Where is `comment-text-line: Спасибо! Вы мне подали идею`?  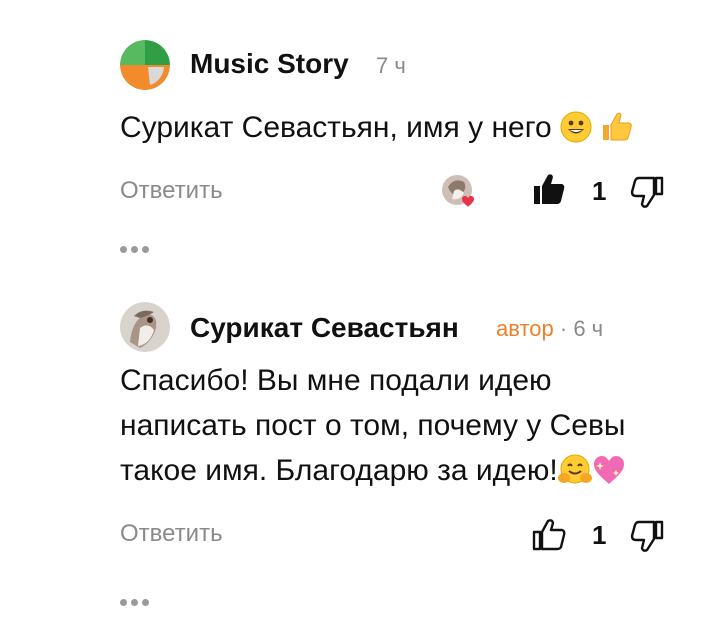 comment-text-line: Спасибо! Вы мне подали идею is located at coordinates (336, 380).